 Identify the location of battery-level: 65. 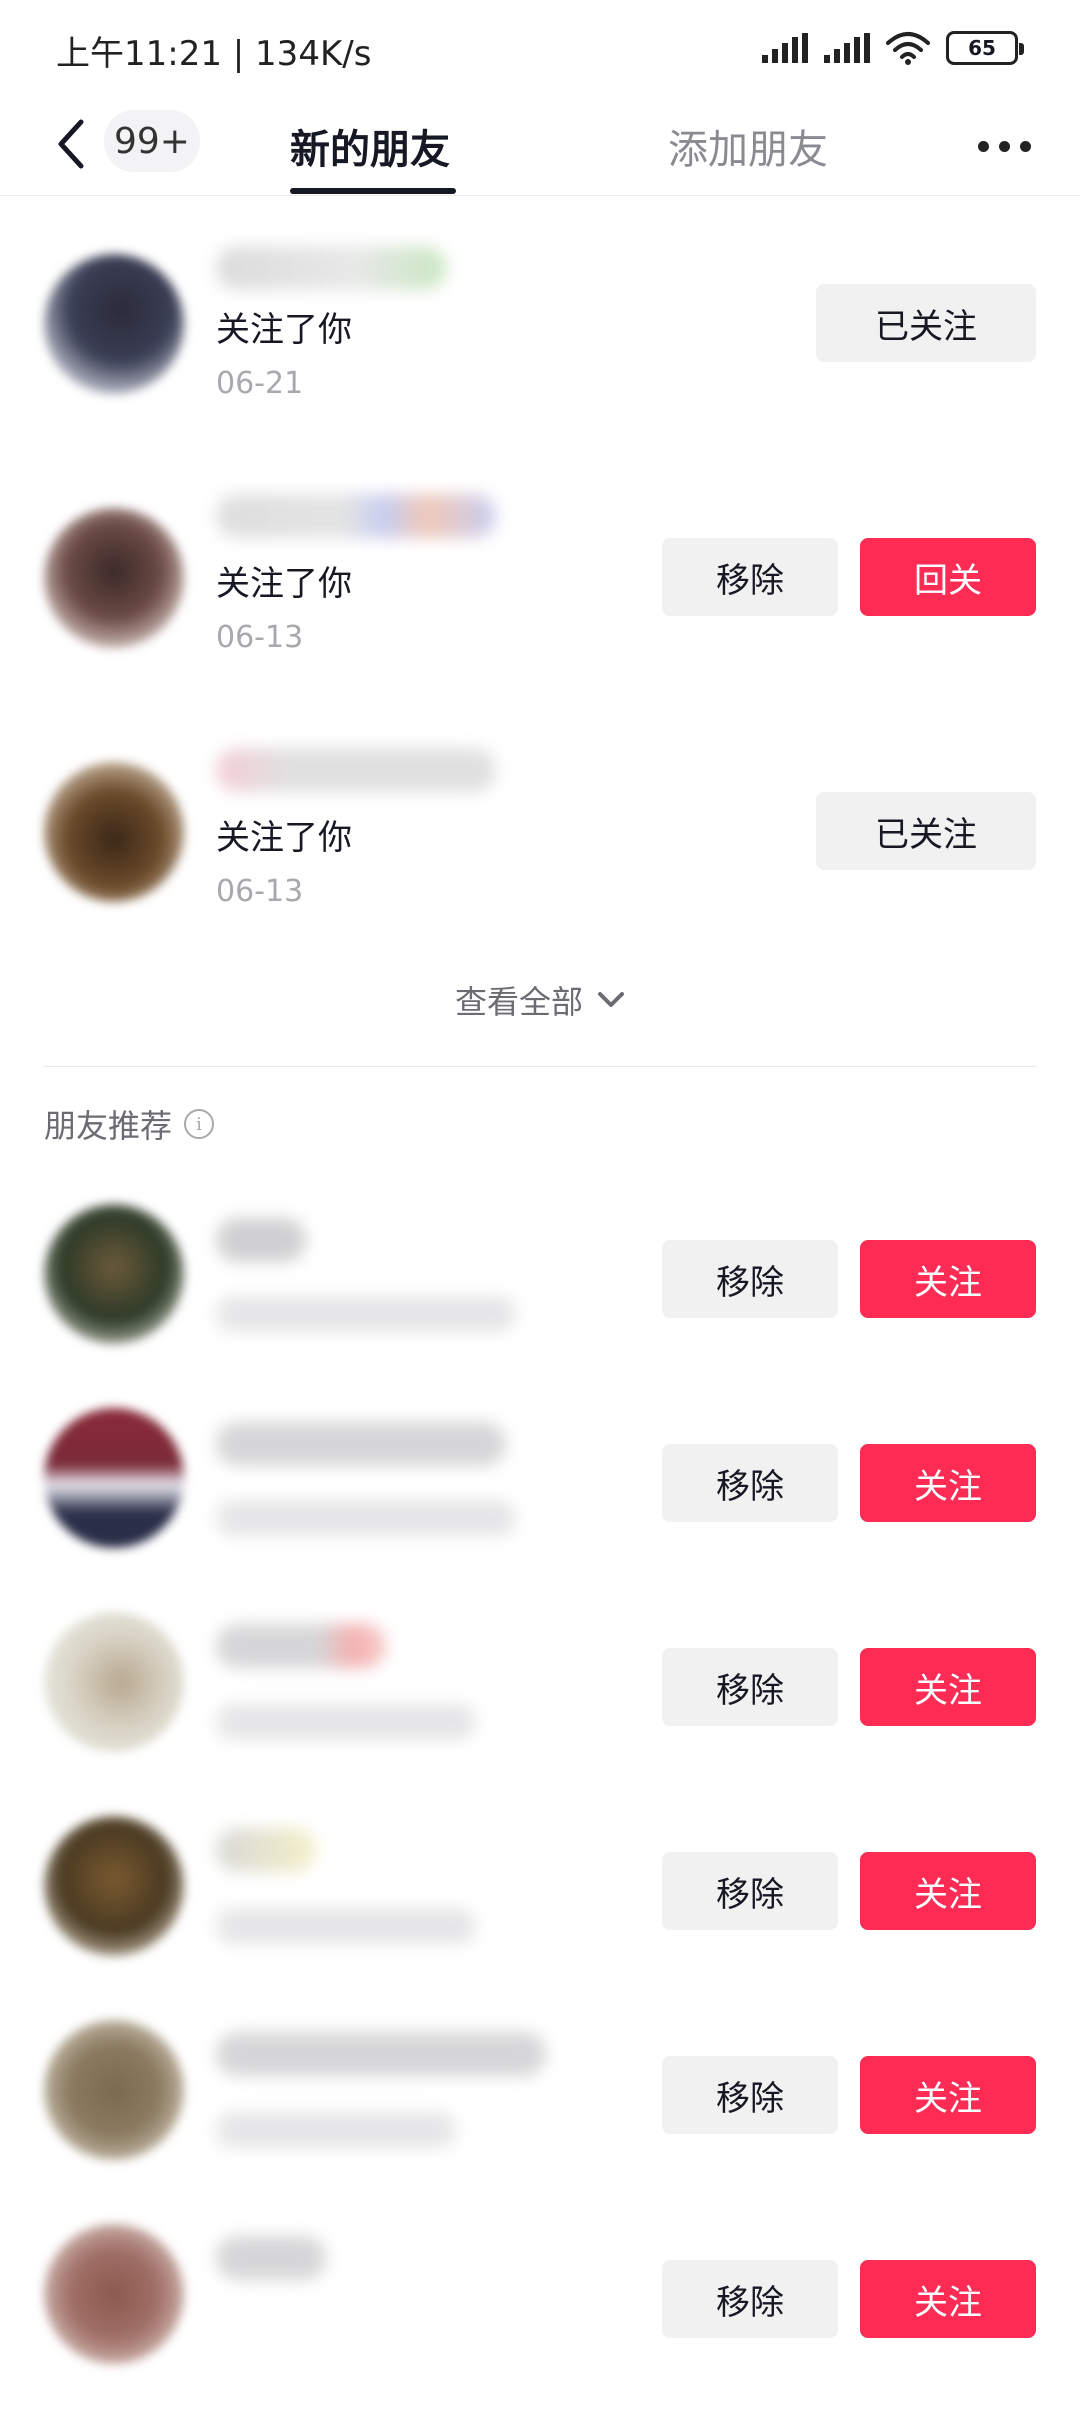
(982, 48).